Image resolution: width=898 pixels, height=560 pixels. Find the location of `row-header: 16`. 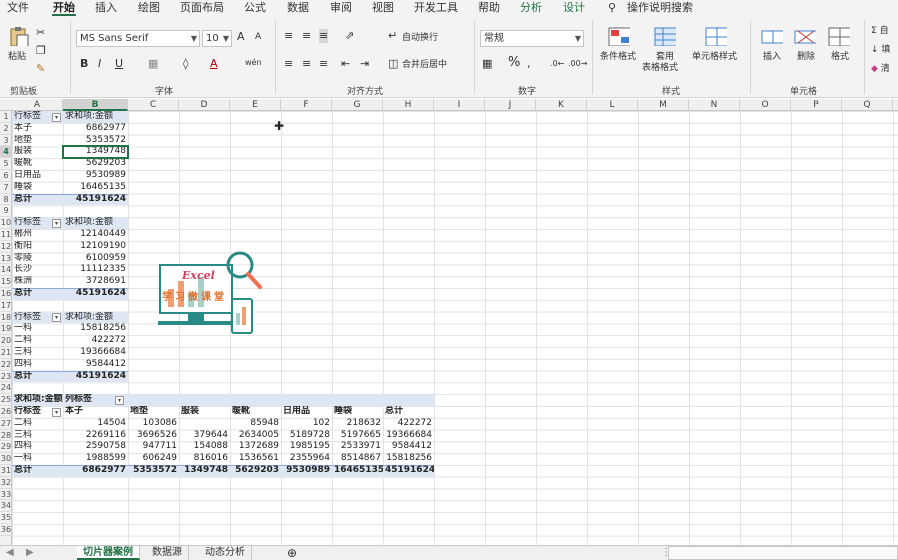

row-header: 16 is located at coordinates (6, 294).